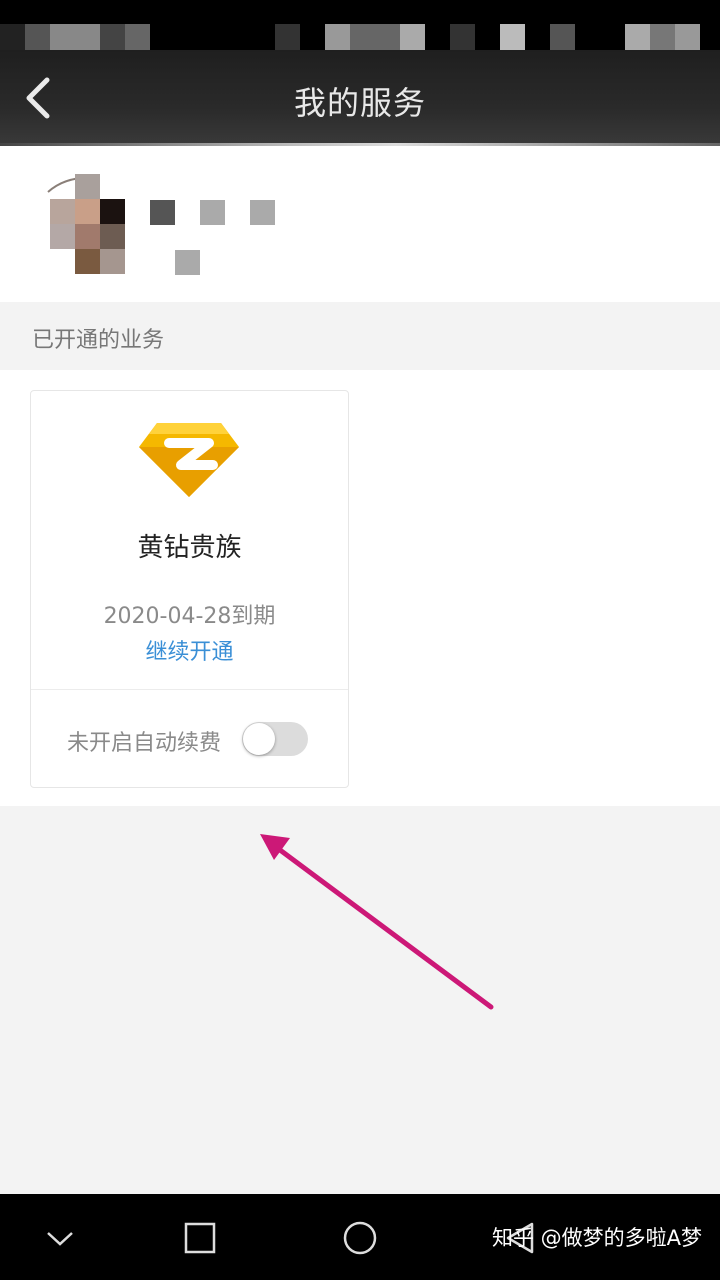 The width and height of the screenshot is (720, 1280). What do you see at coordinates (189, 460) in the screenshot?
I see `yellow-diamond-icon` at bounding box center [189, 460].